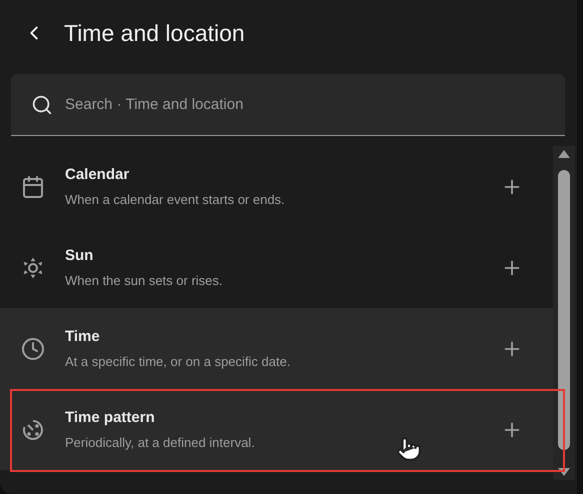 Image resolution: width=583 pixels, height=494 pixels. I want to click on scrollbar, so click(564, 313).